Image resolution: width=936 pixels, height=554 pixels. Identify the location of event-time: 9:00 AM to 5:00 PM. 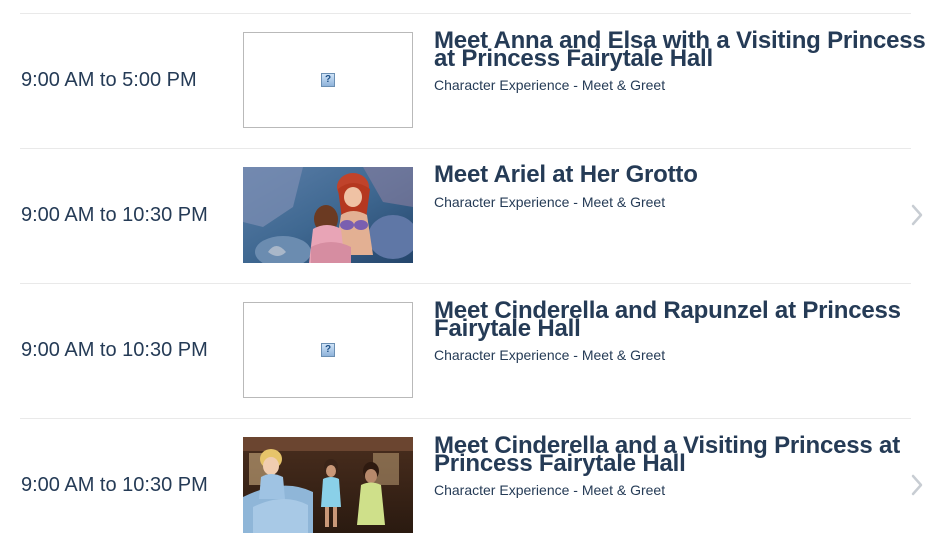
(109, 80).